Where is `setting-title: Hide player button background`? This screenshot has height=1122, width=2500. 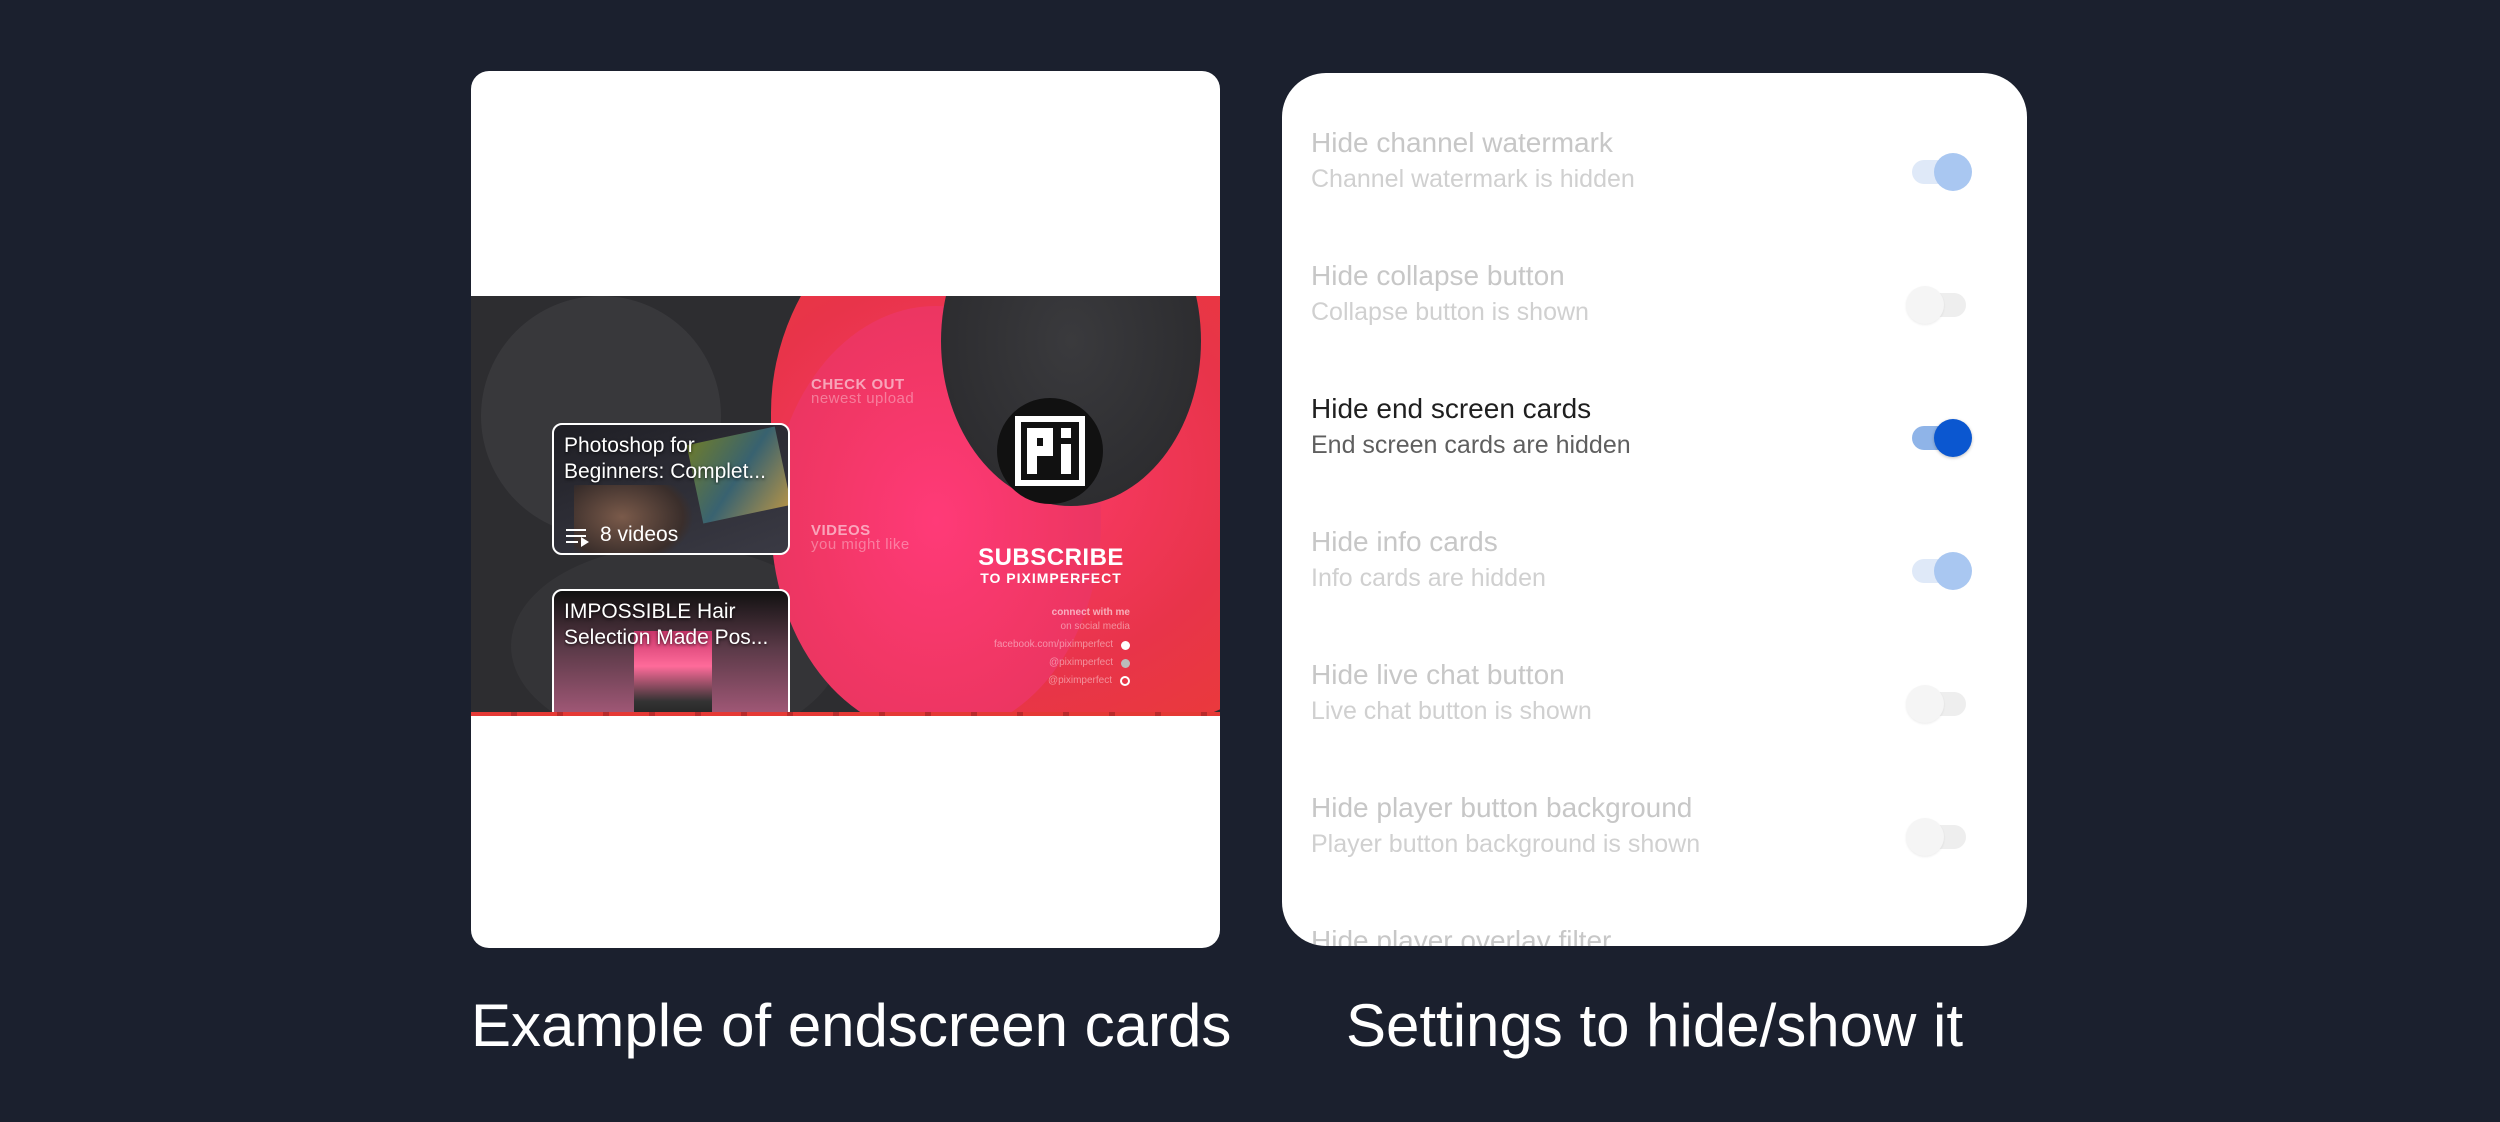 setting-title: Hide player button background is located at coordinates (1502, 807).